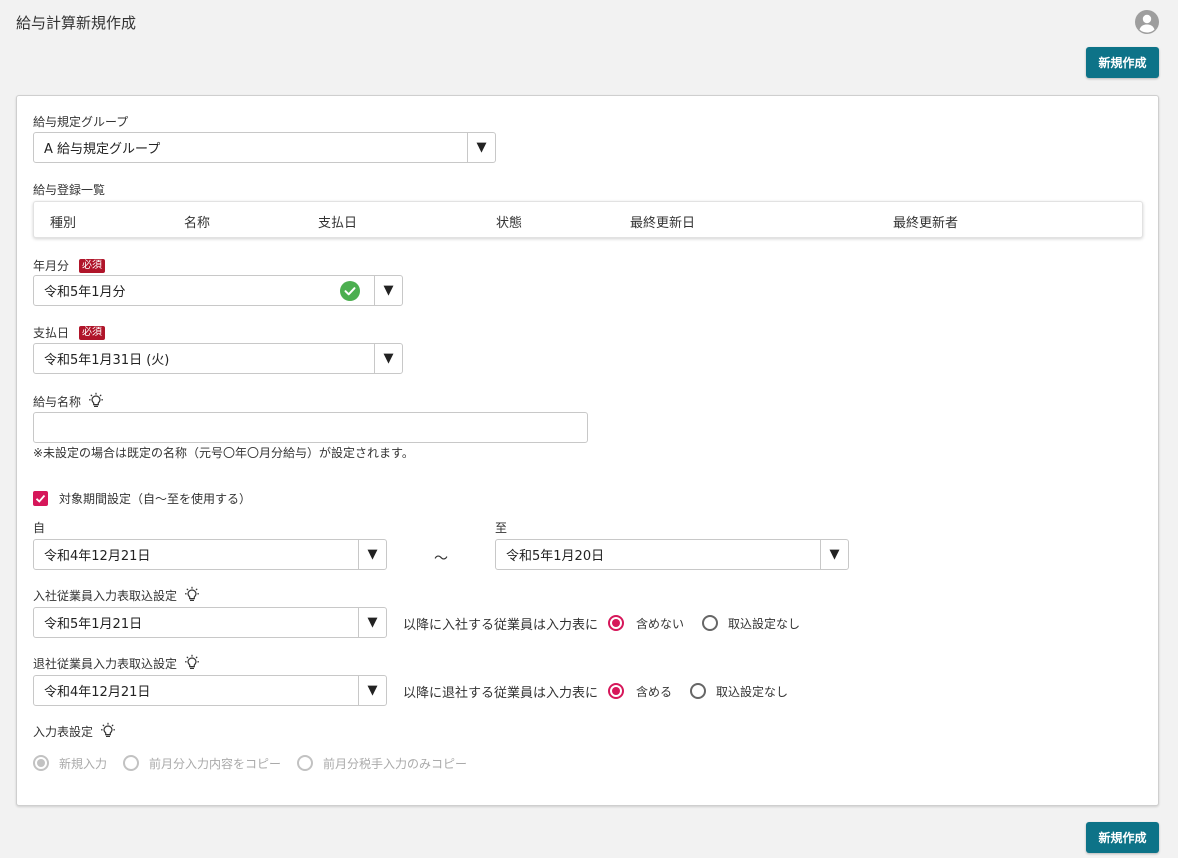  I want to click on column-type: 種別, so click(63, 221).